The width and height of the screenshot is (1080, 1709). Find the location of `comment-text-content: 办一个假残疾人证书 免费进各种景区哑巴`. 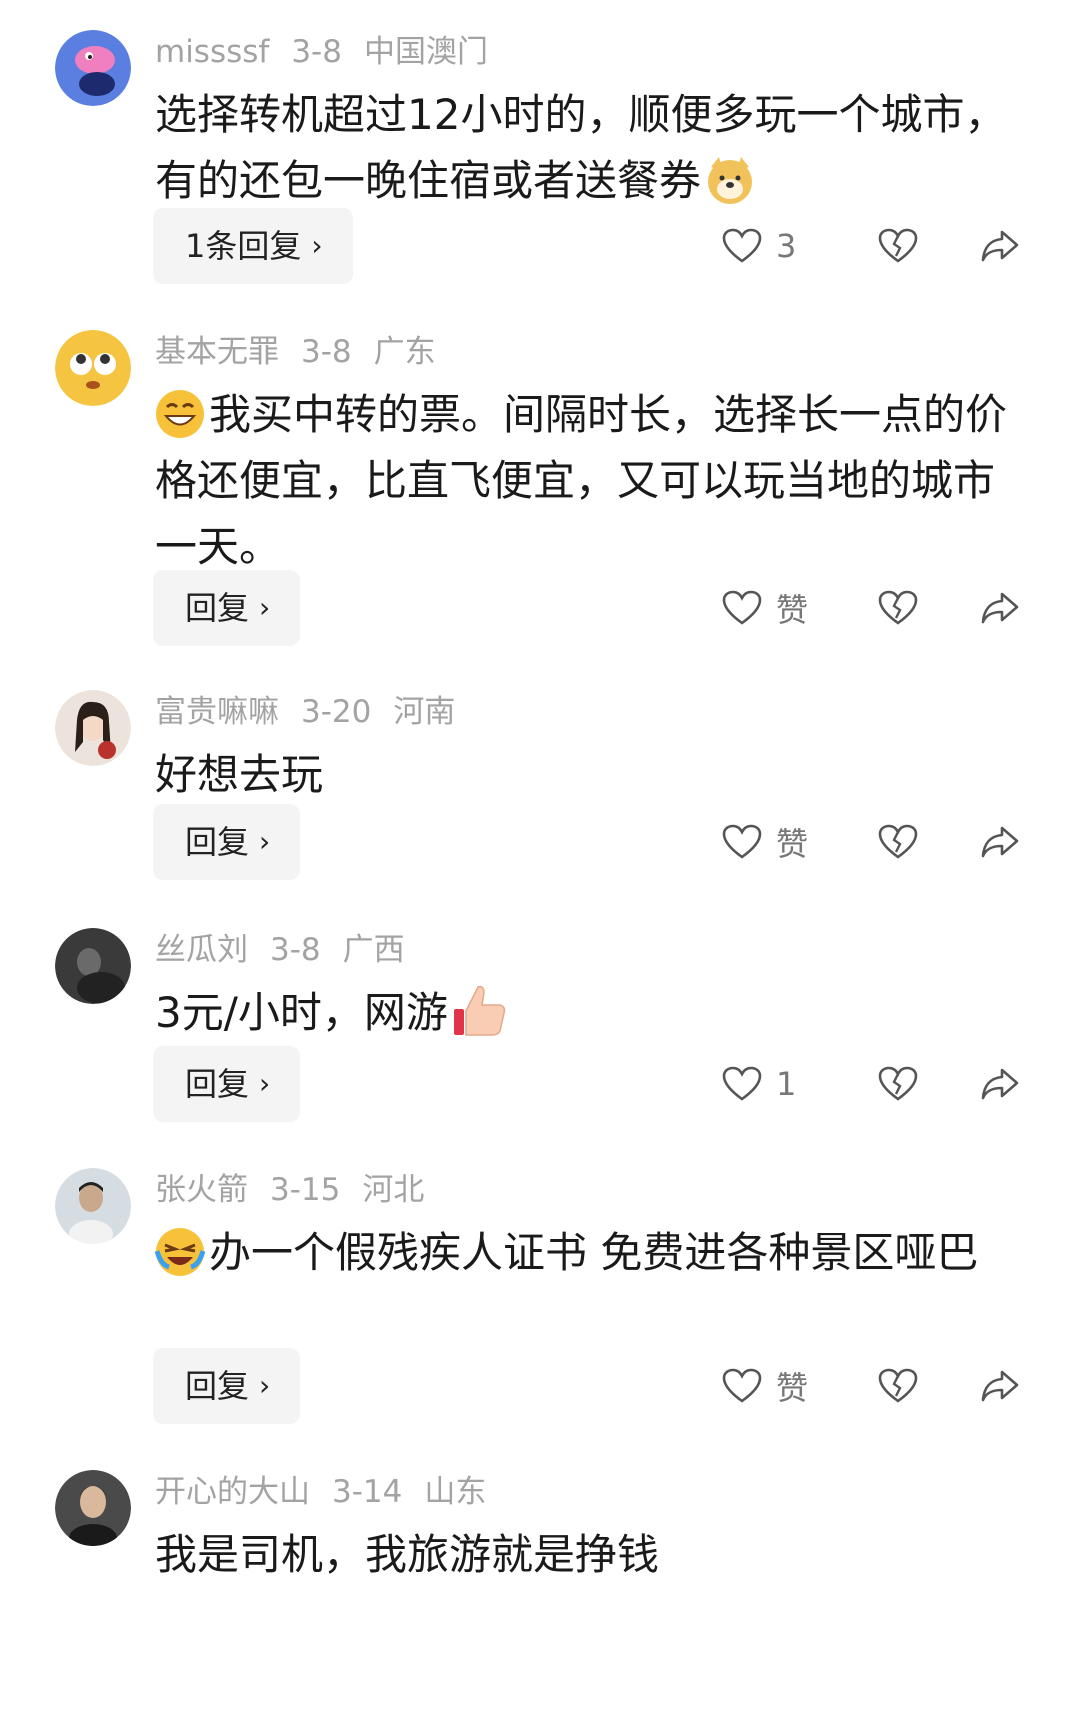

comment-text-content: 办一个假残疾人证书 免费进各种景区哑巴 is located at coordinates (594, 1252).